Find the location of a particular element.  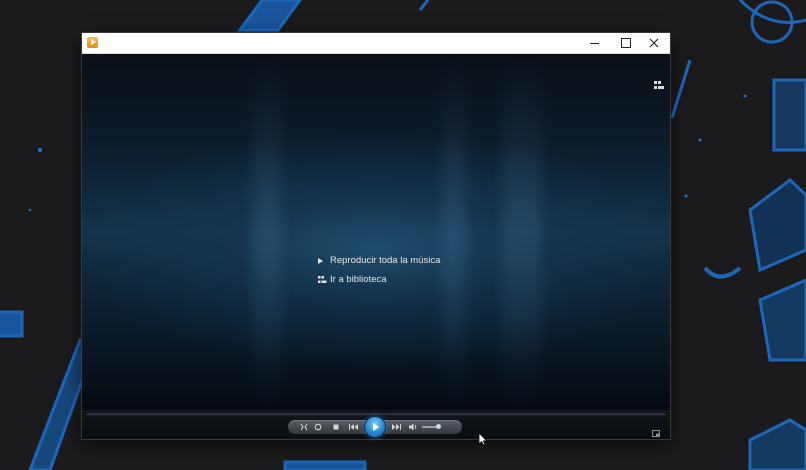

switch-to-library-button is located at coordinates (659, 83).